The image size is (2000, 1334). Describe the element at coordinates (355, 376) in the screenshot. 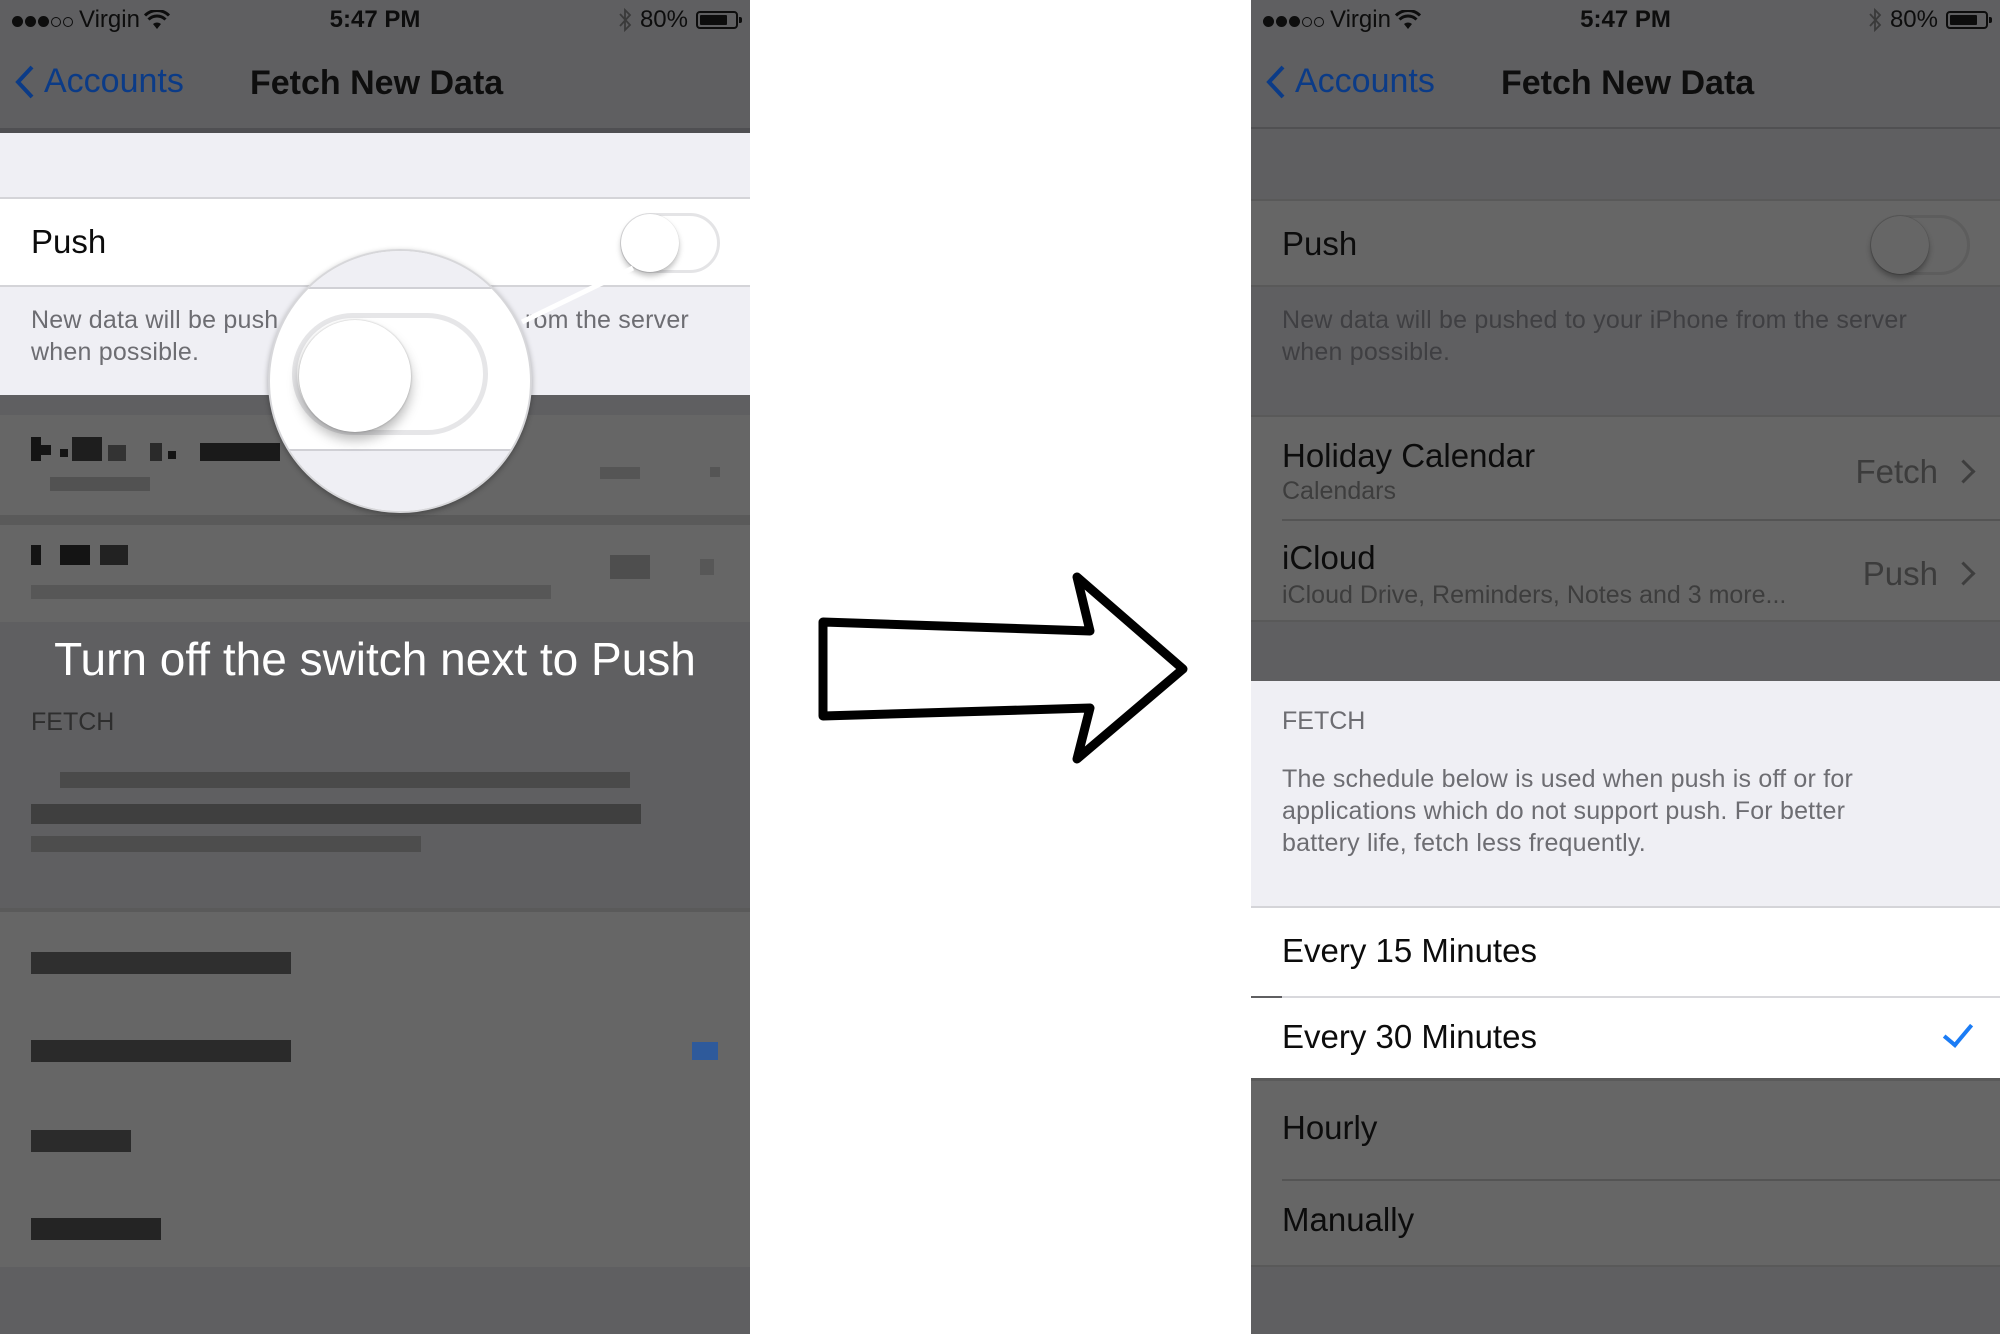

I see `magnified-toggle-knob` at that location.